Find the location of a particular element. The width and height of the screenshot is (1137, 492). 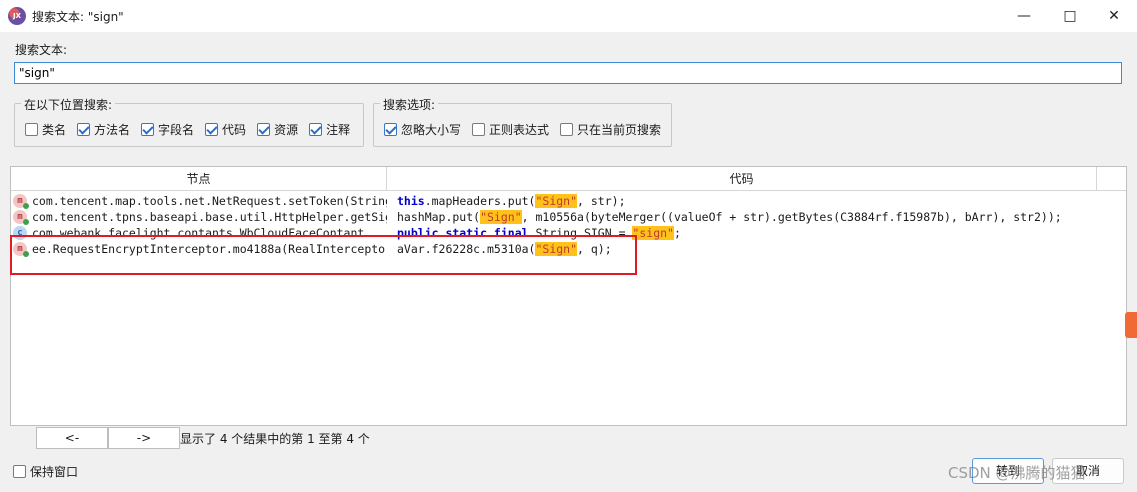

location-checkbox-label: 方法名 is located at coordinates (112, 130).